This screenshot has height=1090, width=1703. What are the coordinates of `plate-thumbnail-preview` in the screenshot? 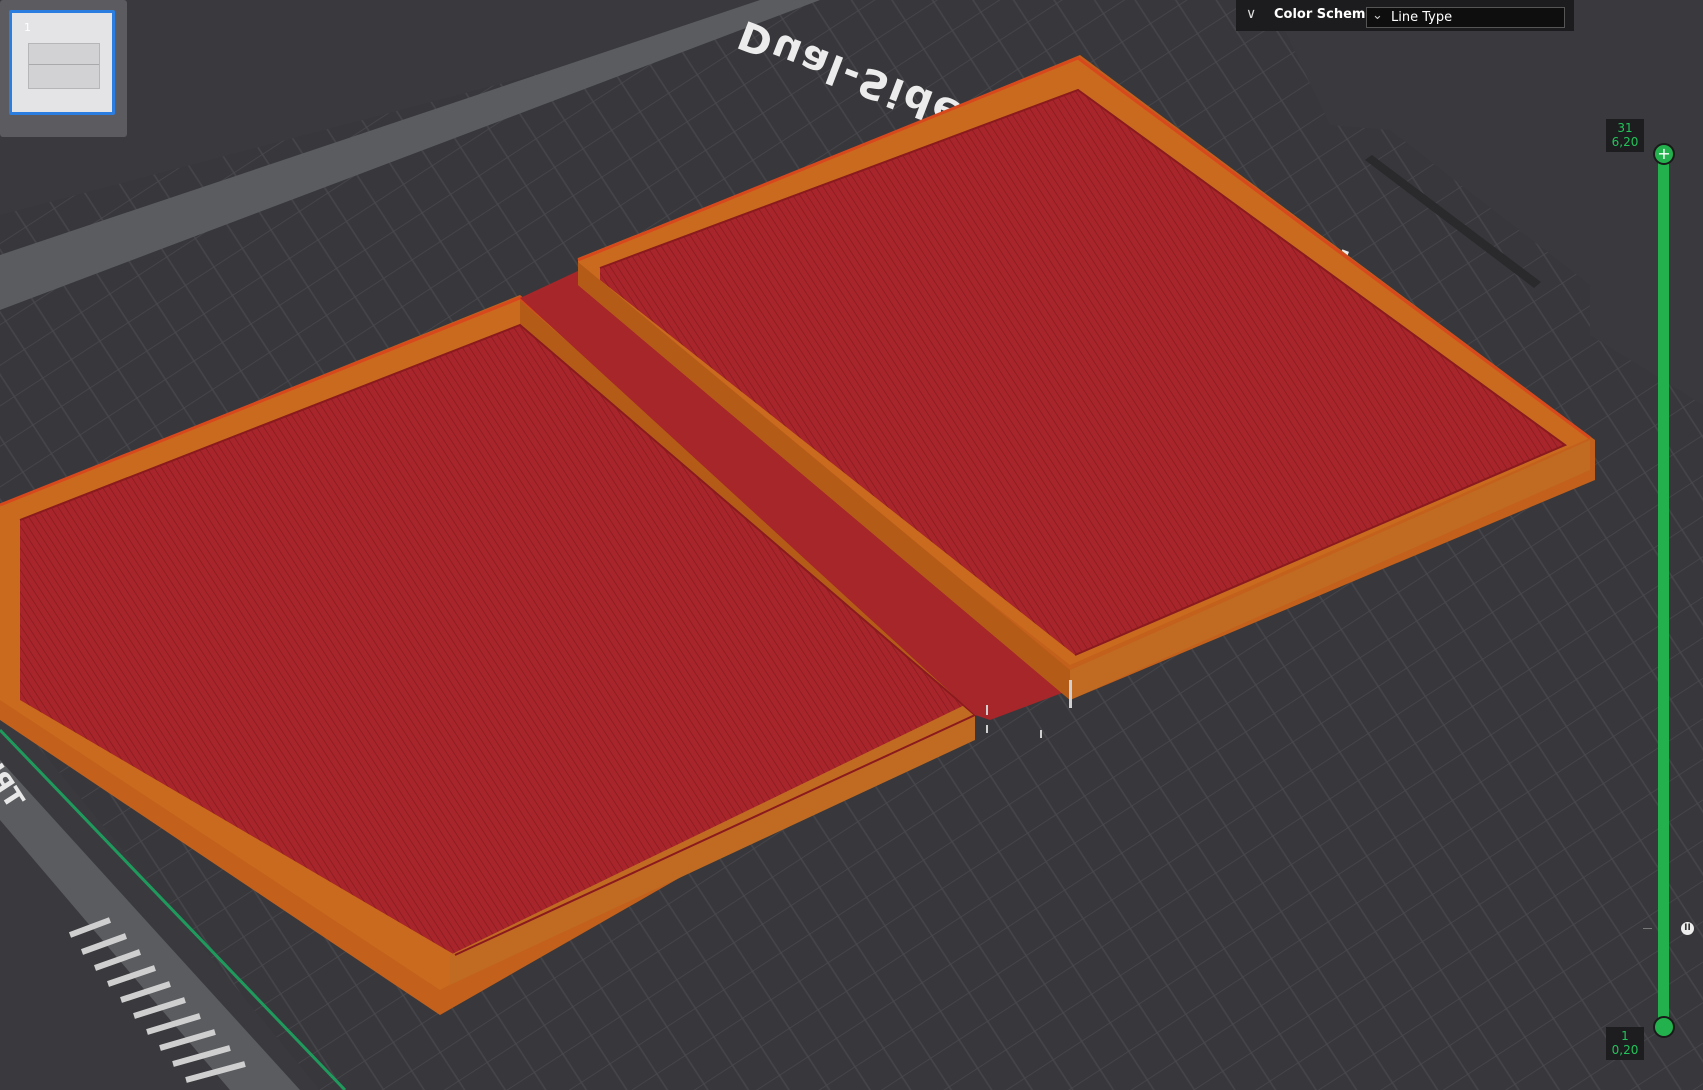 It's located at (64, 66).